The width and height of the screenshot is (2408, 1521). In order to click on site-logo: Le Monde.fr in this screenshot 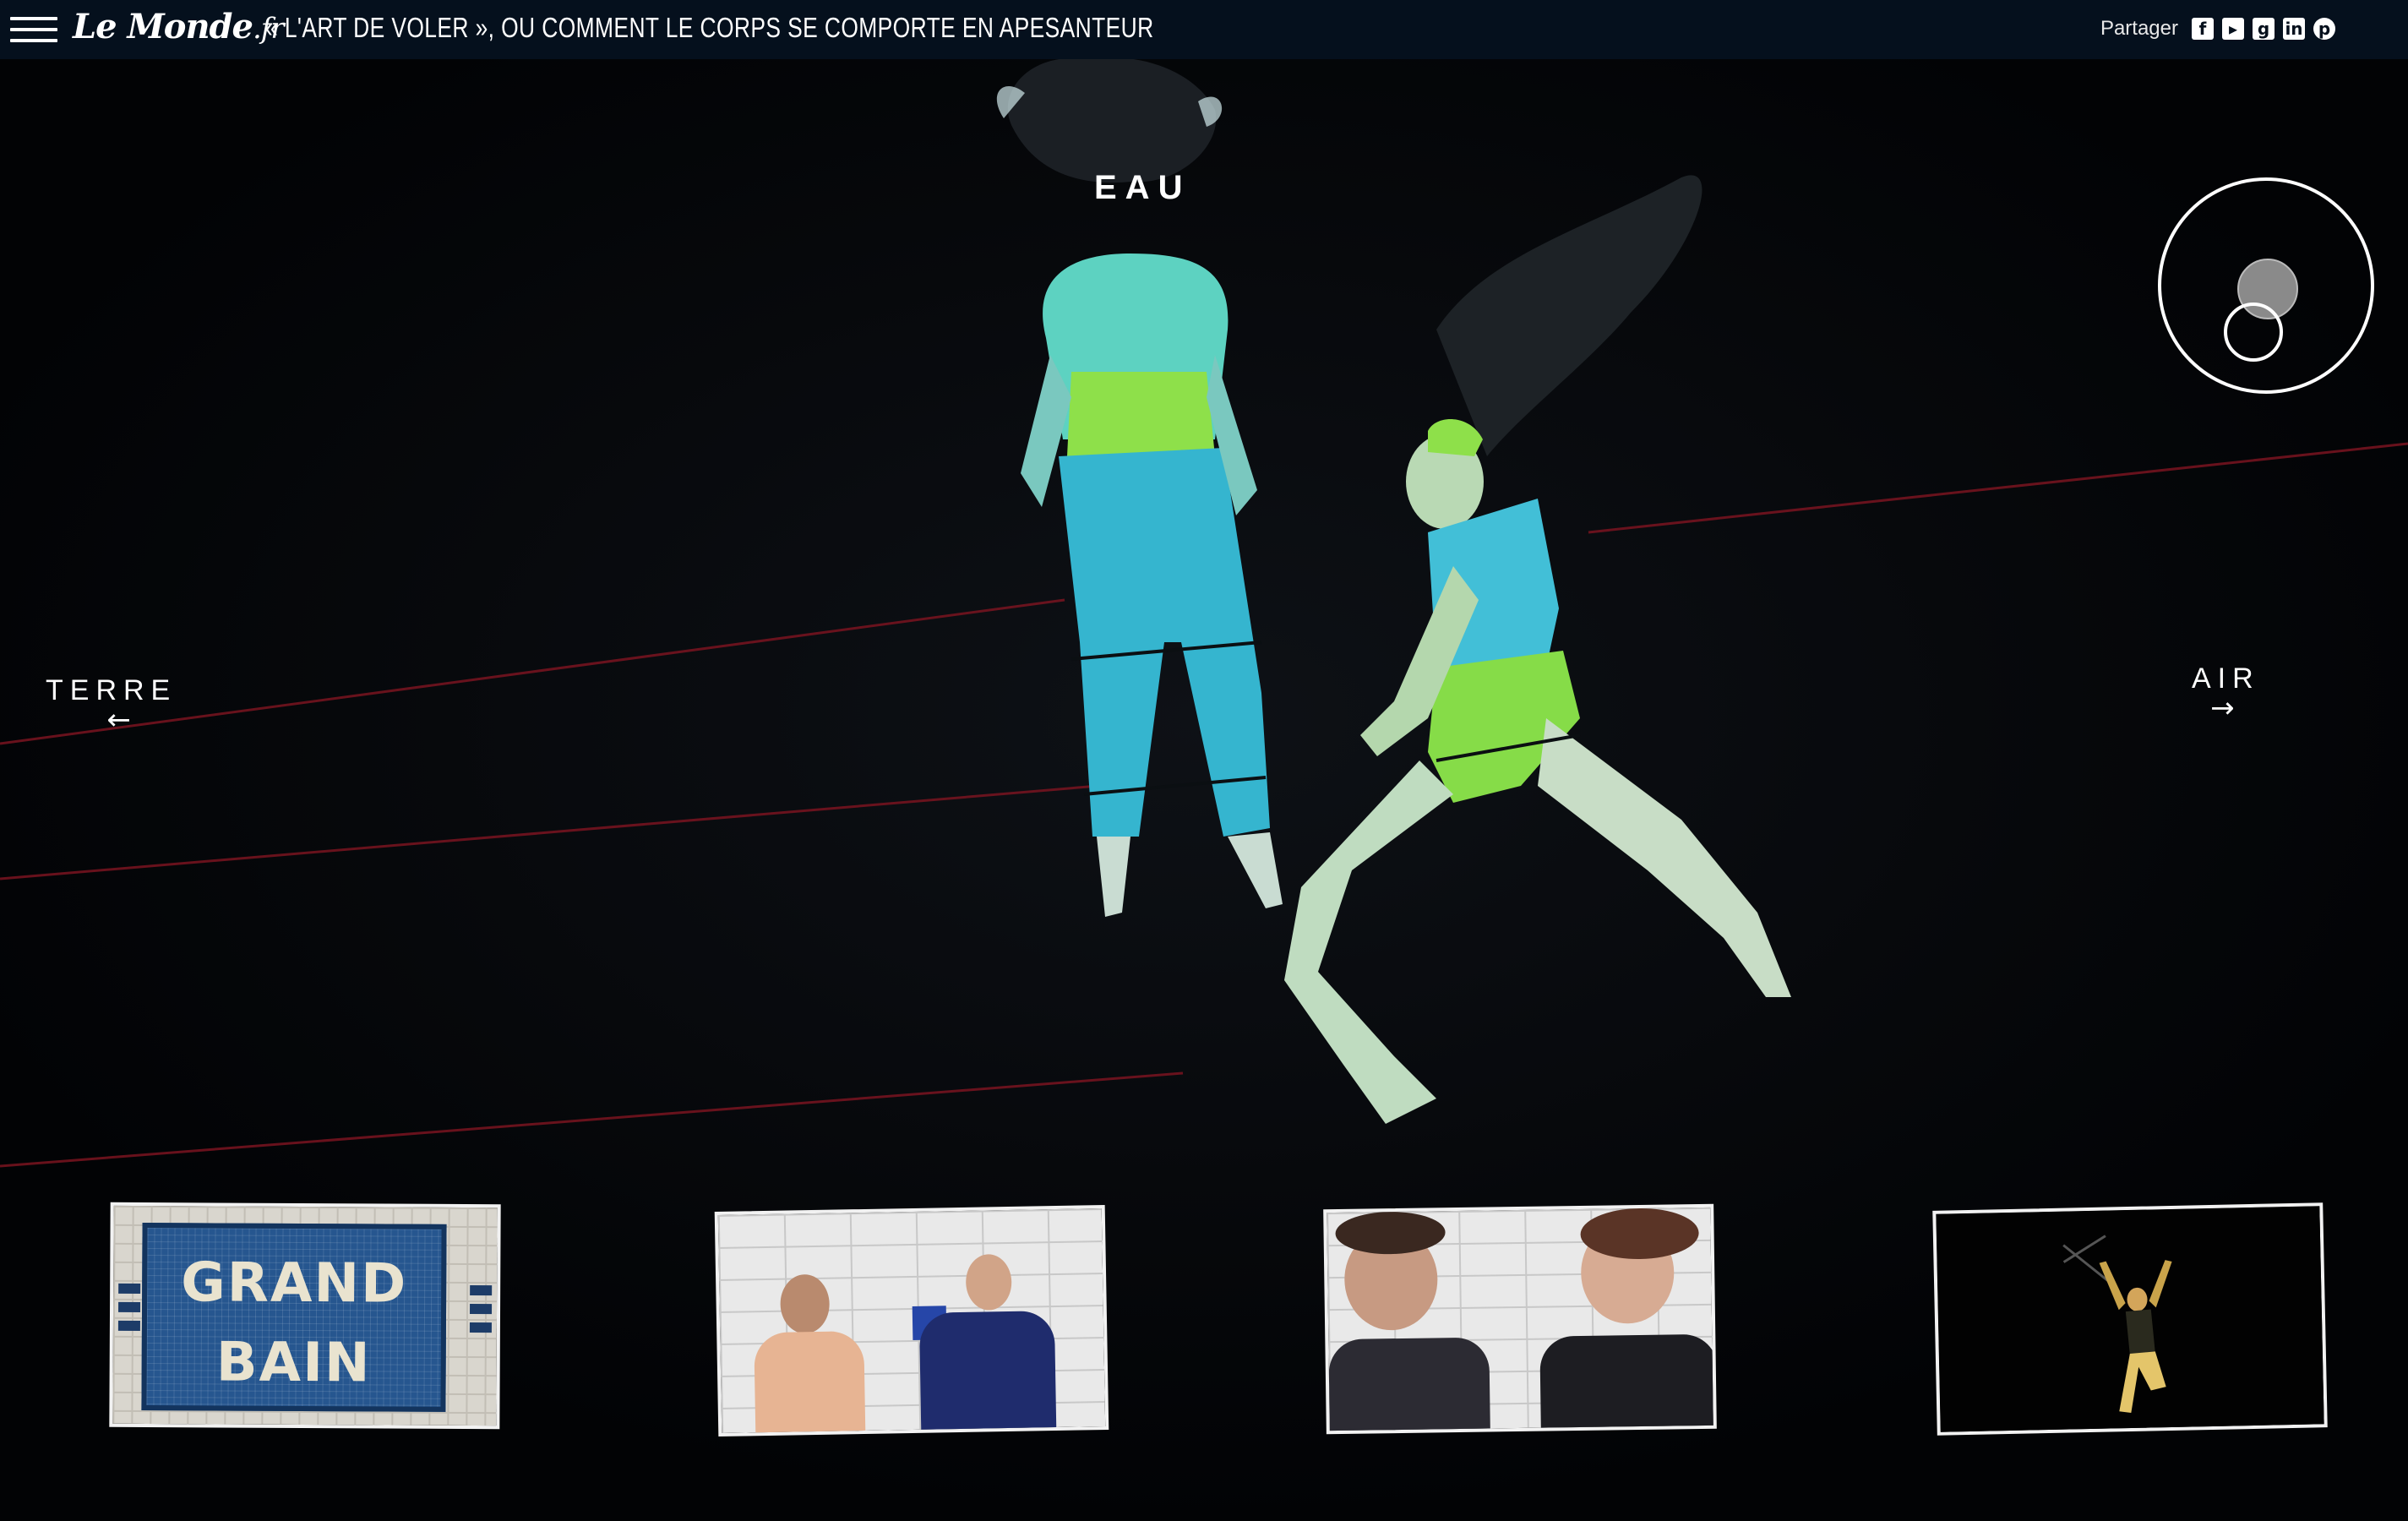, I will do `click(179, 26)`.